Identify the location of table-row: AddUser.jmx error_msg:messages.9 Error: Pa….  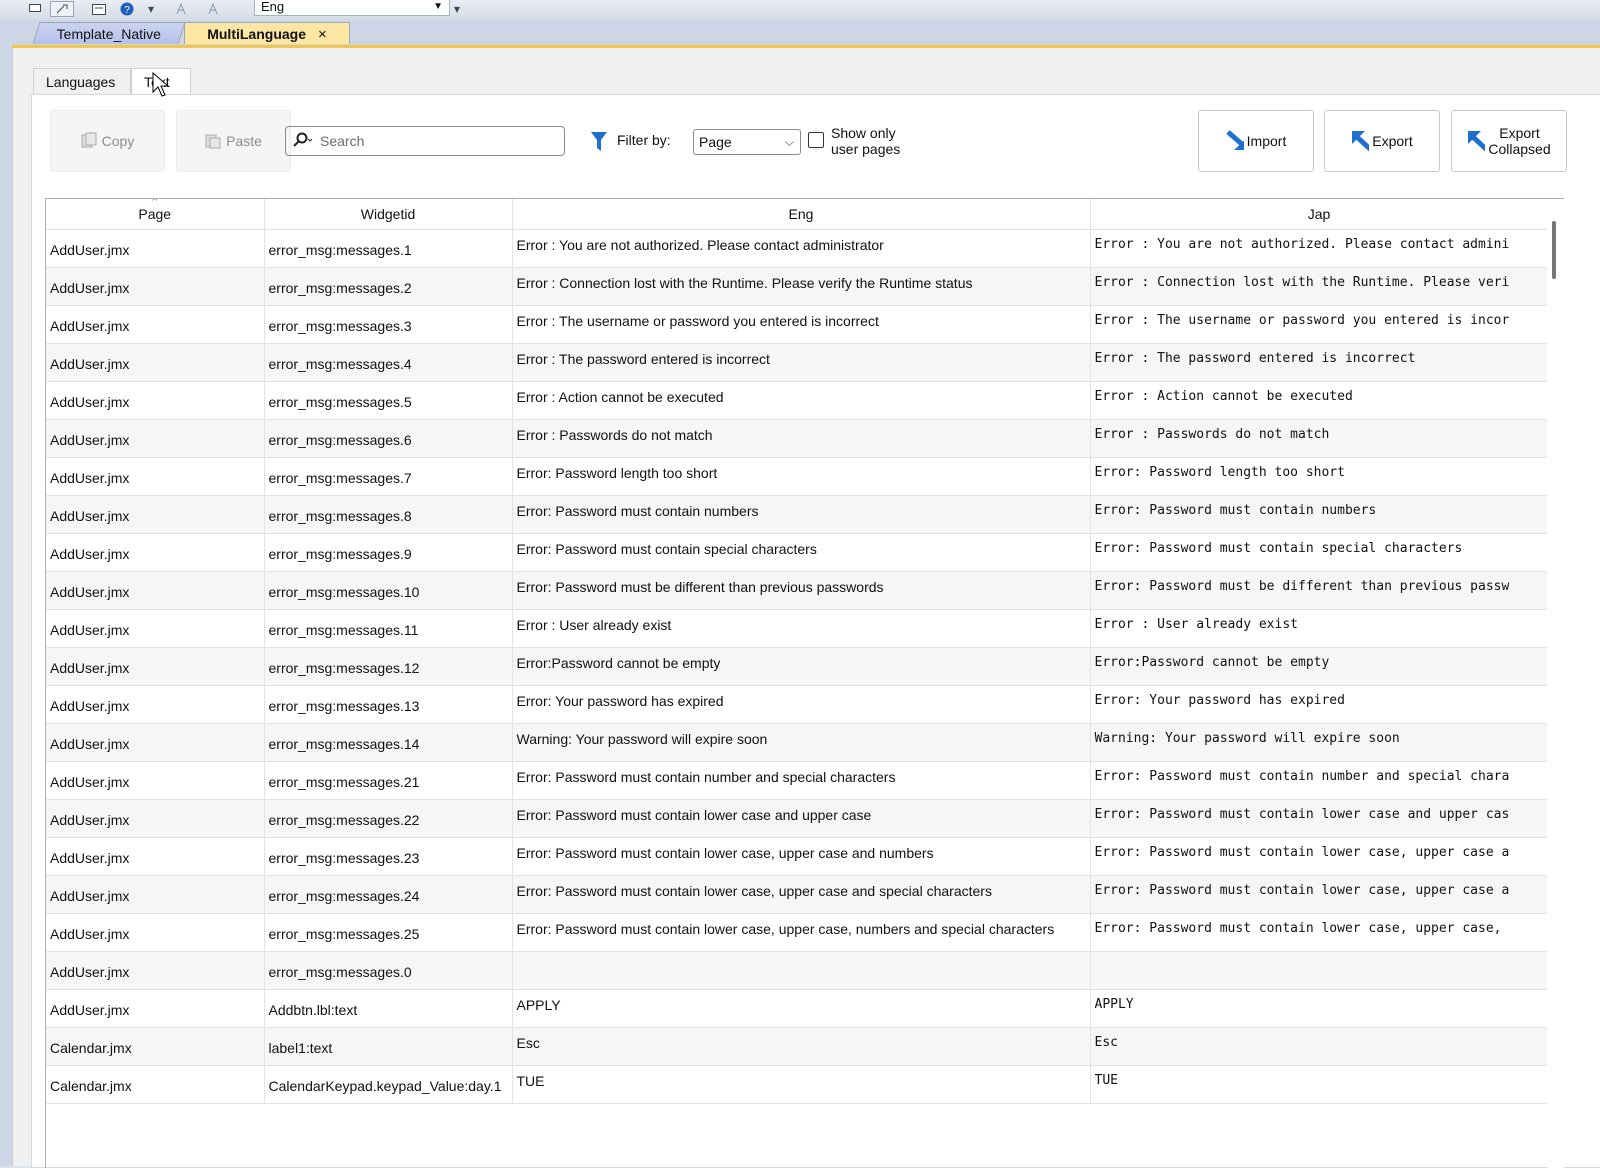
(797, 552).